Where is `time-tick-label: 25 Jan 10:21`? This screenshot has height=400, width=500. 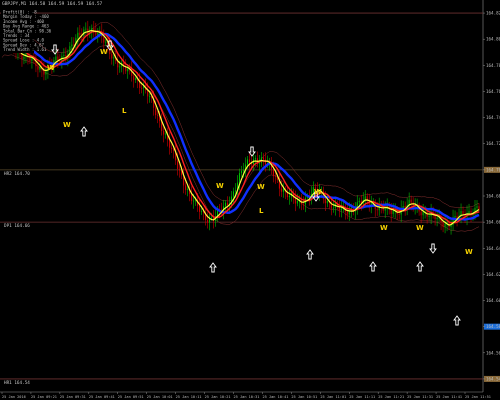 time-tick-label: 25 Jan 10:21 is located at coordinates (218, 397).